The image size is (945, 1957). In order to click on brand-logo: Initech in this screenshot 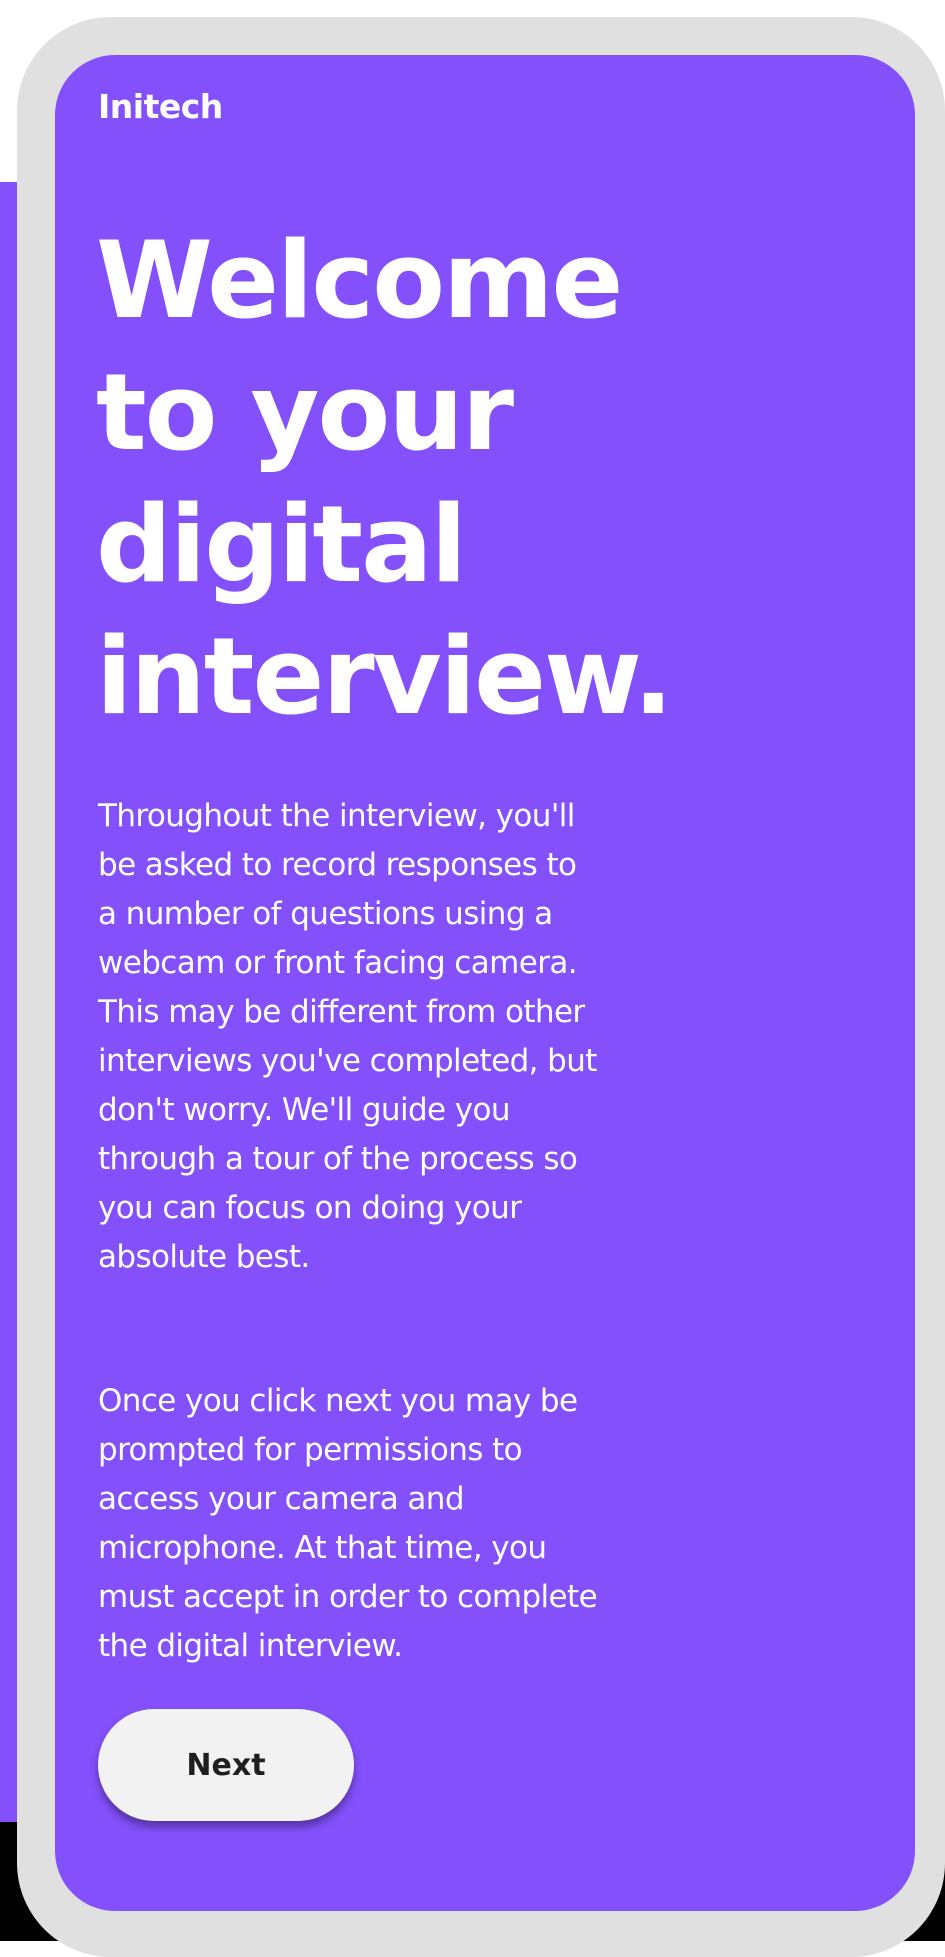, I will do `click(160, 106)`.